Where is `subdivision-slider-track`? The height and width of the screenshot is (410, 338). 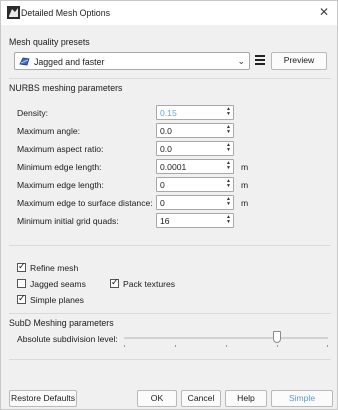 subdivision-slider-track is located at coordinates (226, 338).